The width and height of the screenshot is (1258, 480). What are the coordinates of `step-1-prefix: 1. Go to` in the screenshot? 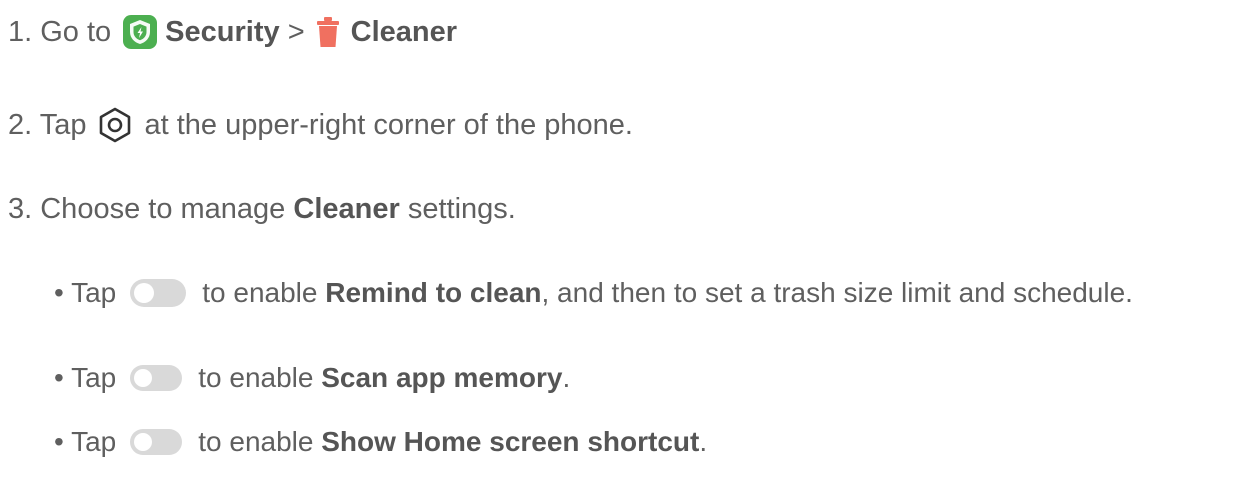 It's located at (60, 32).